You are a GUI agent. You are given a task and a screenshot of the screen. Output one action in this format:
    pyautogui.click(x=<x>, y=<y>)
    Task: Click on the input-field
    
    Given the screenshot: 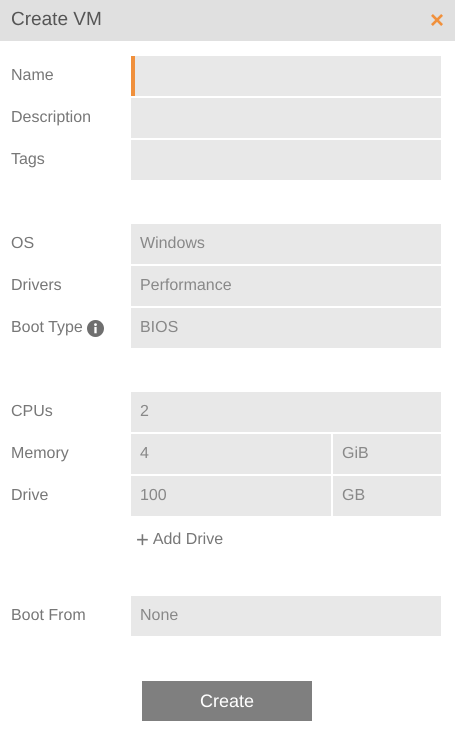 What is the action you would take?
    pyautogui.click(x=286, y=76)
    